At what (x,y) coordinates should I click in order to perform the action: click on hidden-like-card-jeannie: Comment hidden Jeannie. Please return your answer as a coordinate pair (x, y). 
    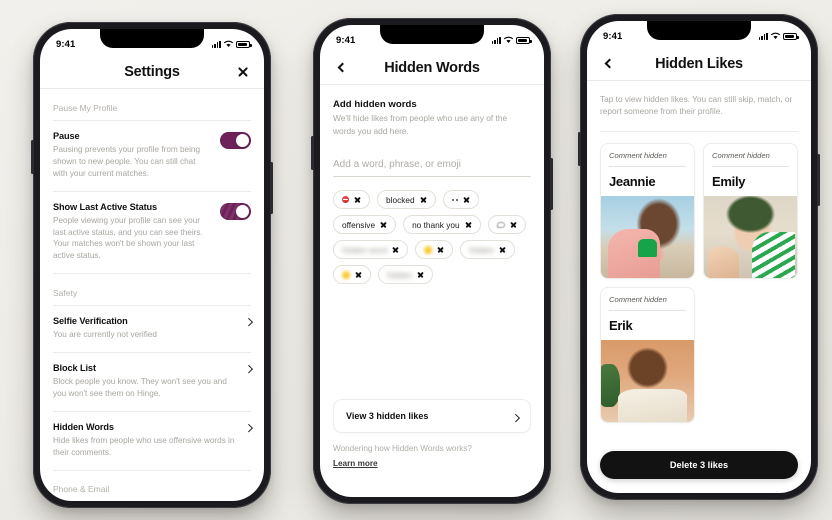
    Looking at the image, I should click on (647, 210).